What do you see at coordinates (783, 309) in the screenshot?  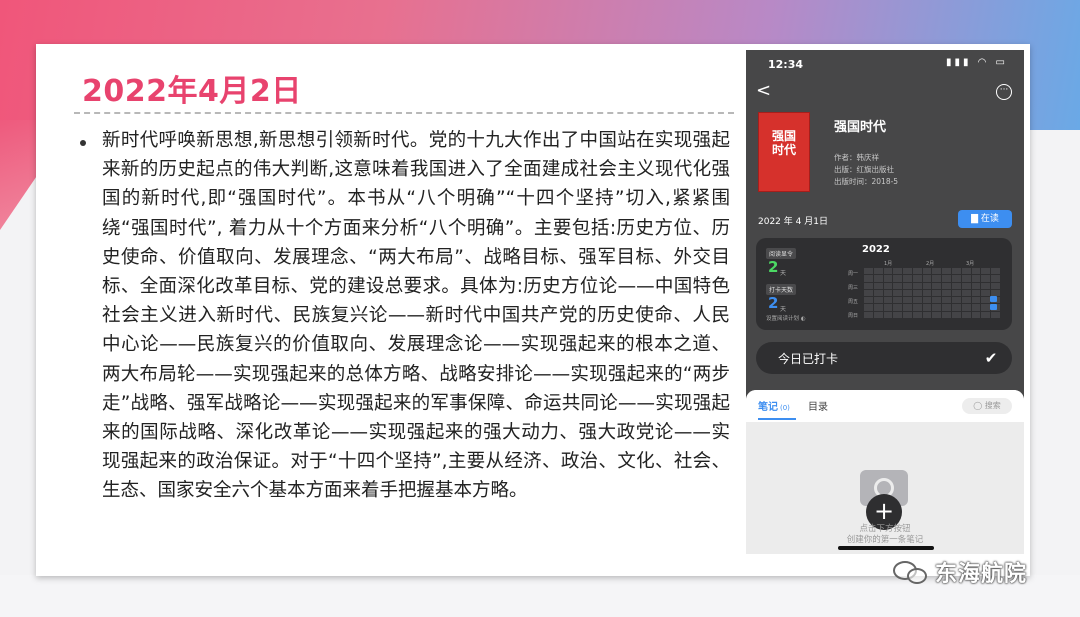 I see `checkin-days-unit: 天` at bounding box center [783, 309].